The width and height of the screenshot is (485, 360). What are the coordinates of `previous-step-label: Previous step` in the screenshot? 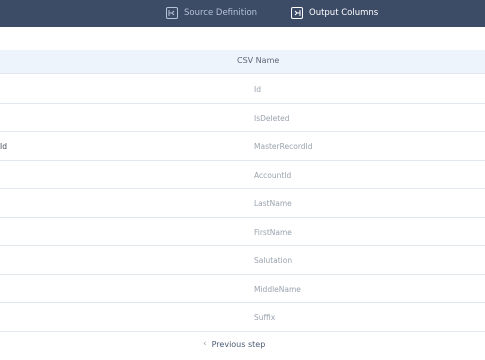 It's located at (238, 344).